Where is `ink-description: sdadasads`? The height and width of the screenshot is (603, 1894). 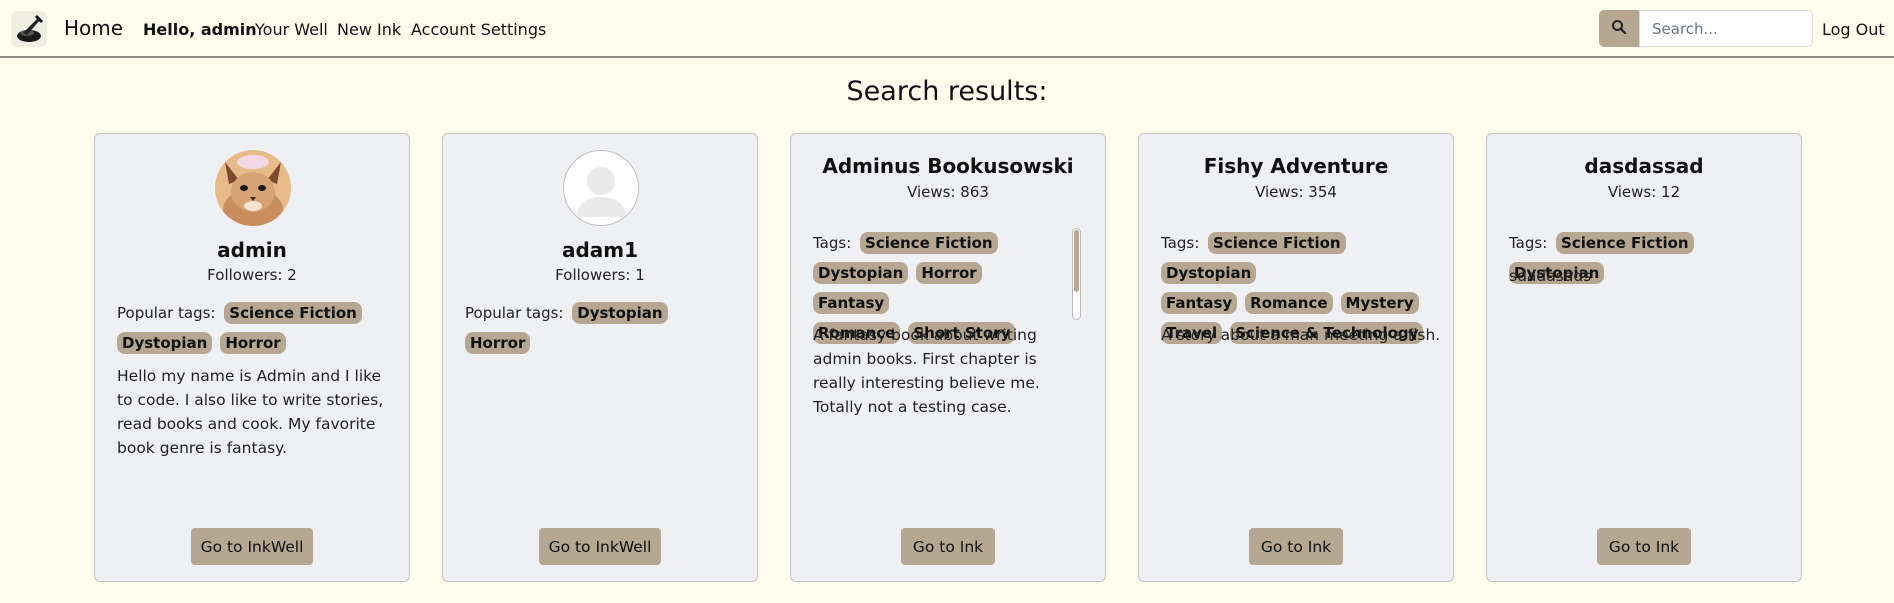 ink-description: sdadasads is located at coordinates (1550, 276).